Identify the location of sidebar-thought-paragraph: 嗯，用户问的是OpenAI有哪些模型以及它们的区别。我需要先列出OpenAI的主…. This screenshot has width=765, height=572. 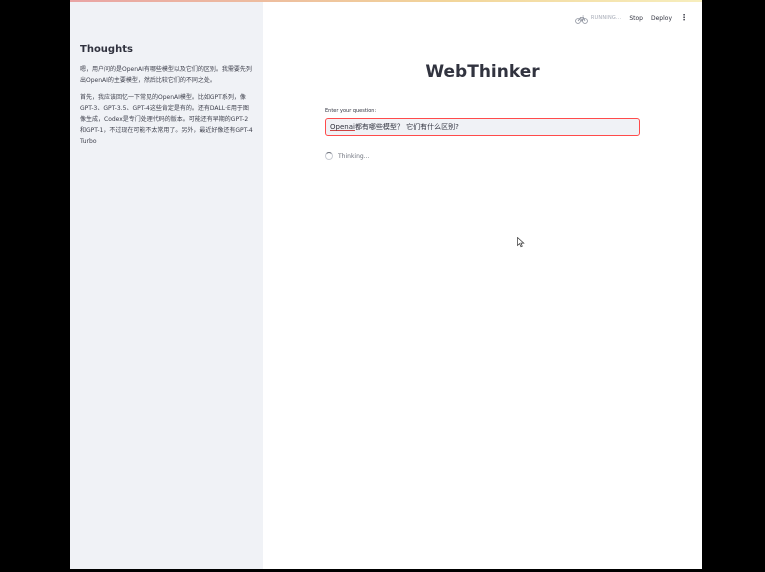
(166, 75).